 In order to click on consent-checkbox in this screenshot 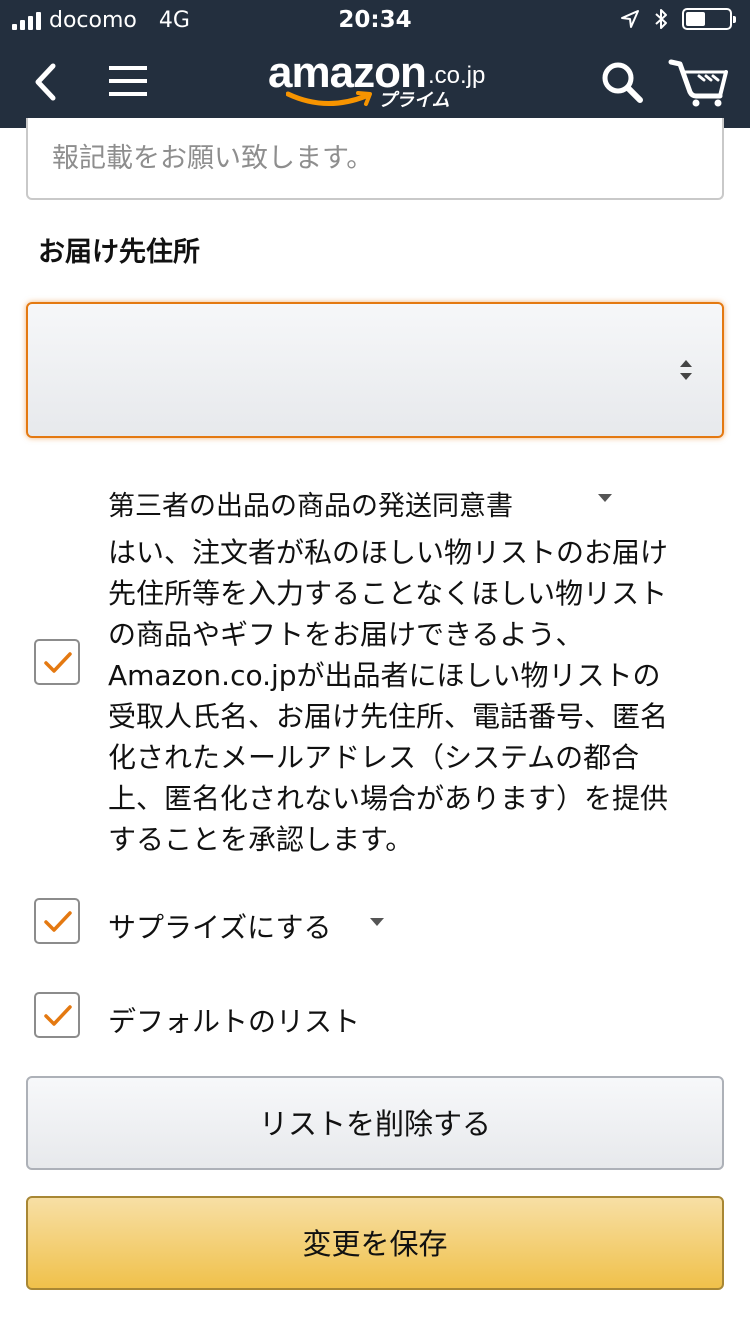, I will do `click(57, 662)`.